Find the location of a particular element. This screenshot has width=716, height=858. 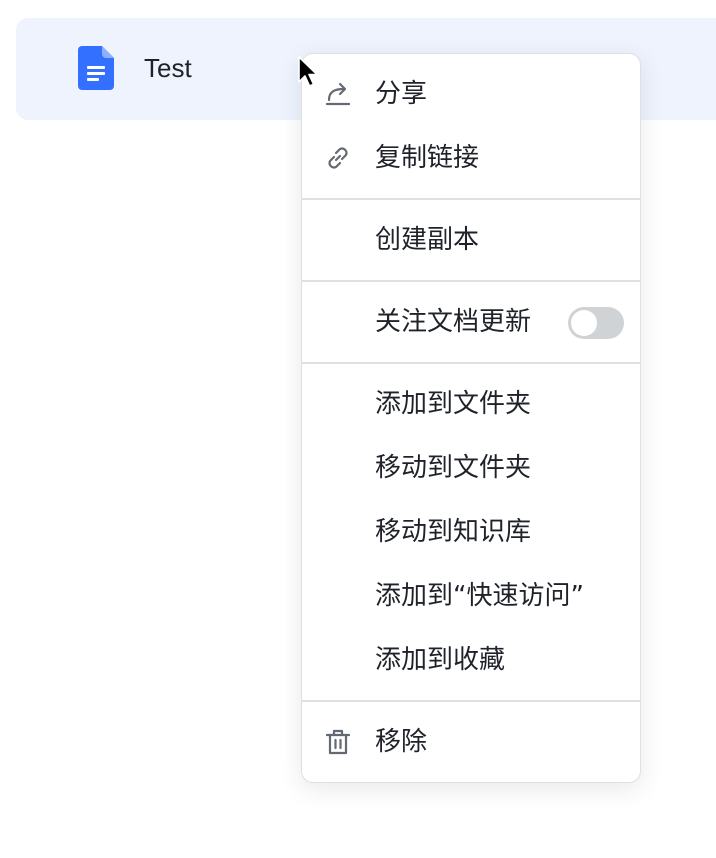

menu-item-follow-updates: 关注文档更新 is located at coordinates (471, 322).